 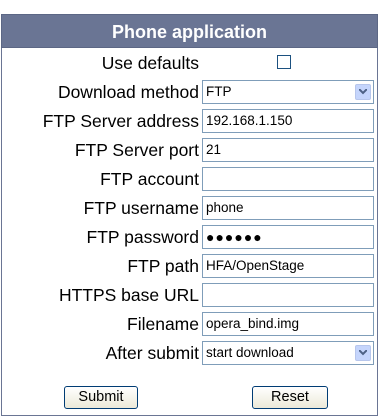 What do you see at coordinates (152, 353) in the screenshot?
I see `after-submit-label: After submit` at bounding box center [152, 353].